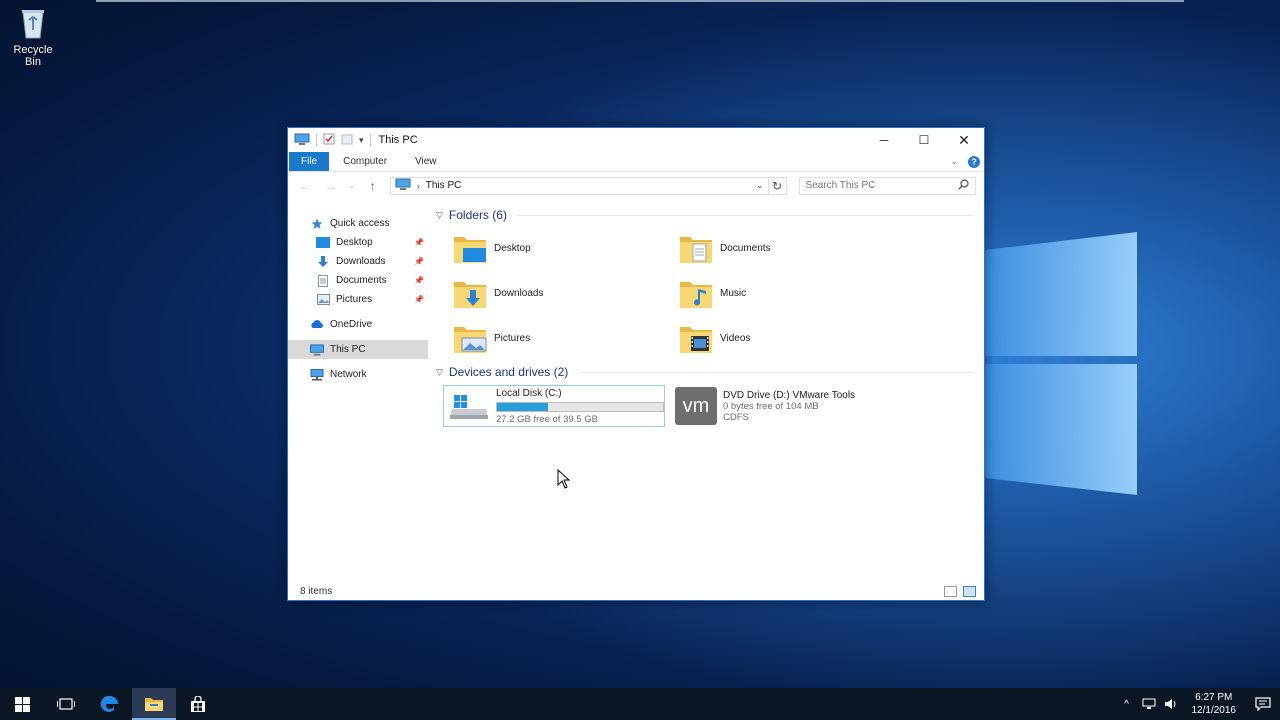  I want to click on action-center-button, so click(1263, 704).